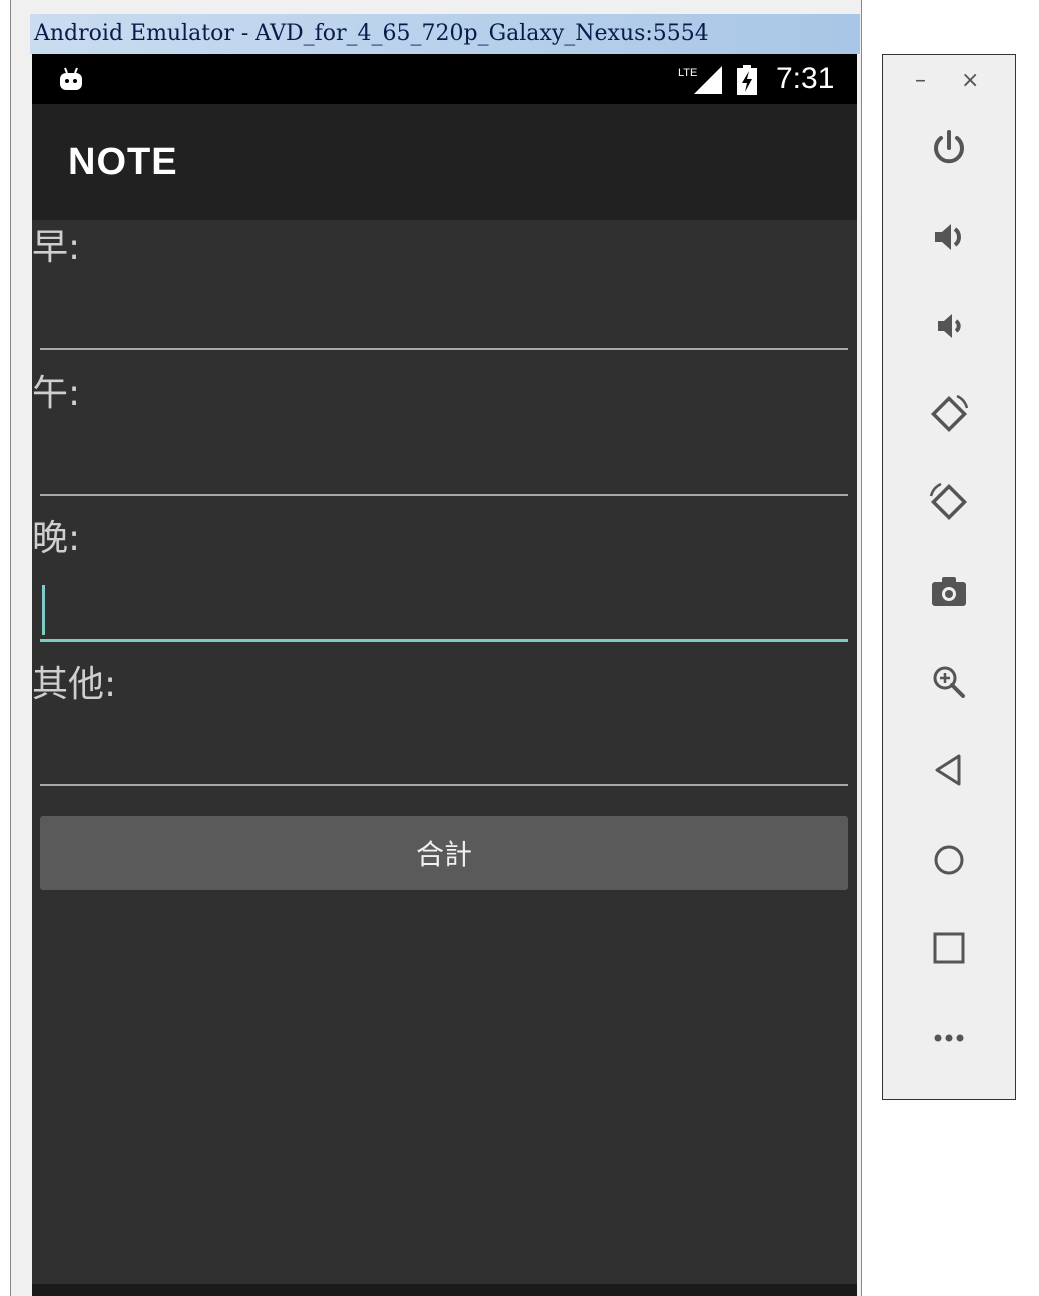  What do you see at coordinates (56, 393) in the screenshot?
I see `lunch-label: 午:` at bounding box center [56, 393].